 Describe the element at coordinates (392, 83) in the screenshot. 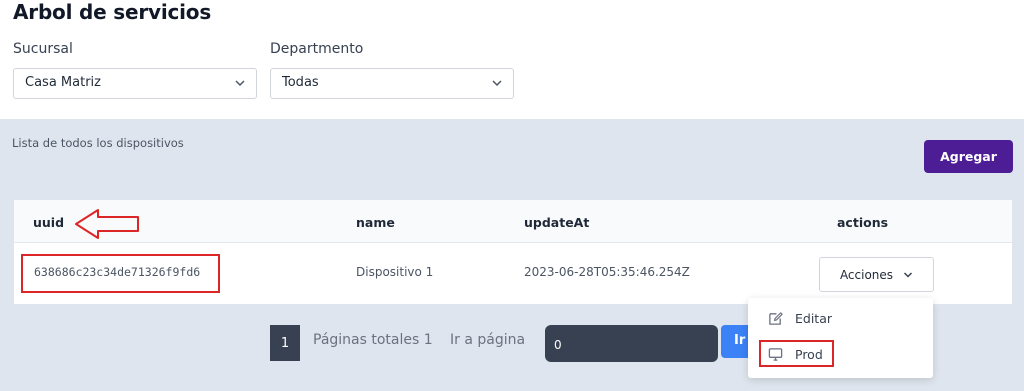

I see `departamento-select: Todas` at that location.